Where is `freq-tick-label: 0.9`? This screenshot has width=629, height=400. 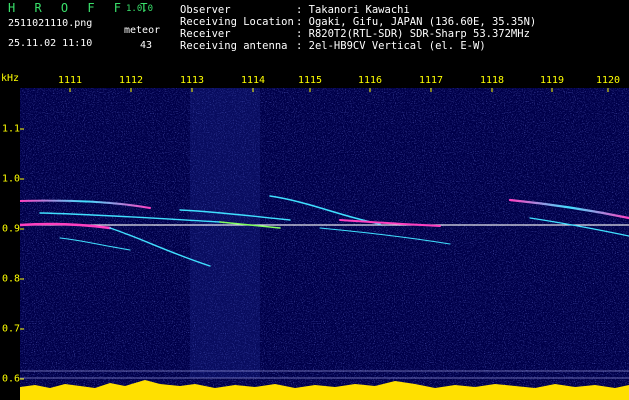 freq-tick-label: 0.9 is located at coordinates (11, 229).